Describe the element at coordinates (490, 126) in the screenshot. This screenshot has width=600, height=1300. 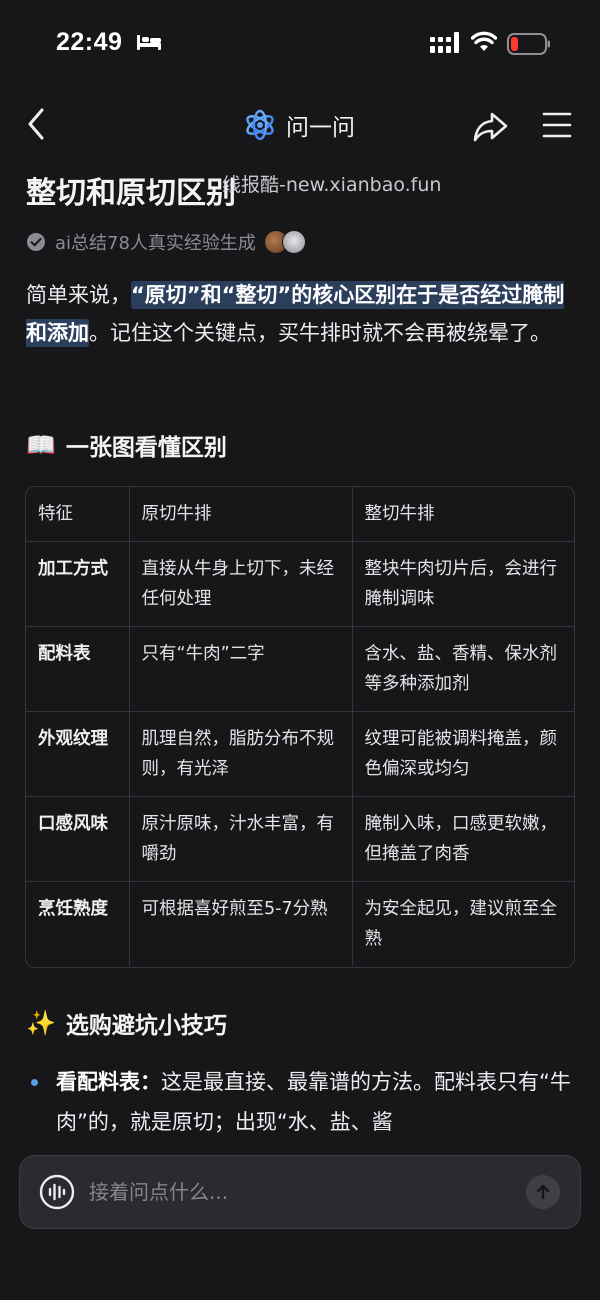
I see `share-icon` at that location.